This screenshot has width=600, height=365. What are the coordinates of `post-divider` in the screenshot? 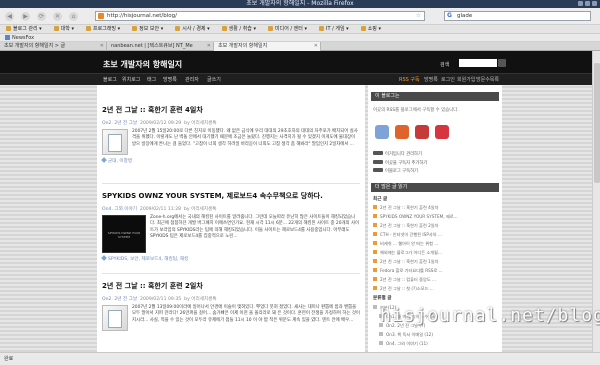 It's located at (231, 273).